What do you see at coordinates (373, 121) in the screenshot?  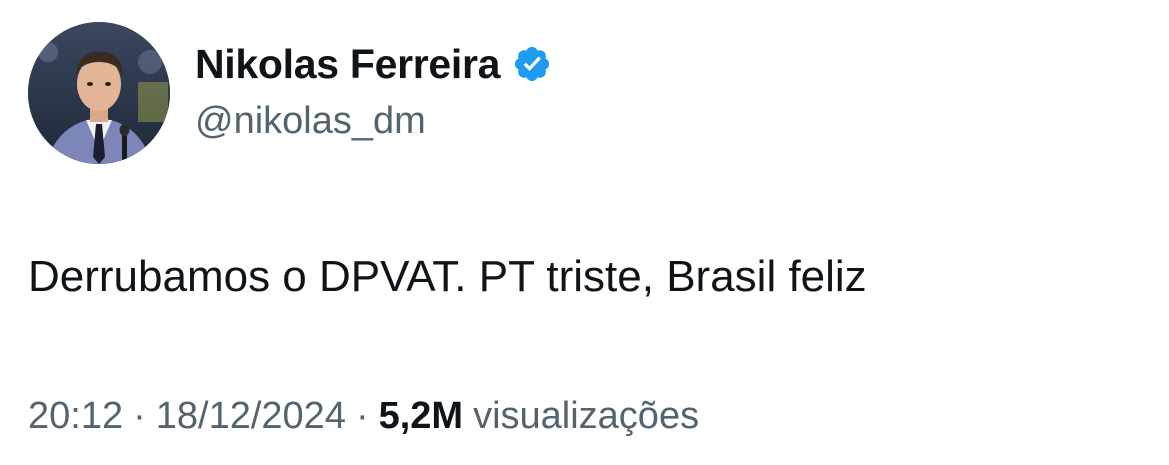 I see `author-handle: @nikolas_dm` at bounding box center [373, 121].